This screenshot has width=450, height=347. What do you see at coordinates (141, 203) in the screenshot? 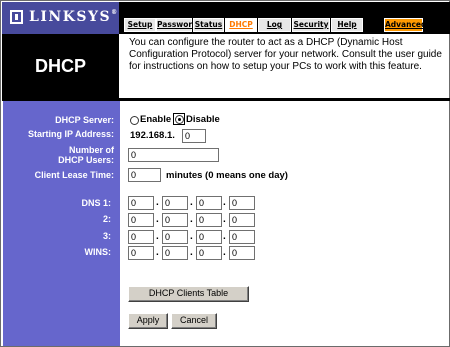
I see `dns1-octet1-input` at bounding box center [141, 203].